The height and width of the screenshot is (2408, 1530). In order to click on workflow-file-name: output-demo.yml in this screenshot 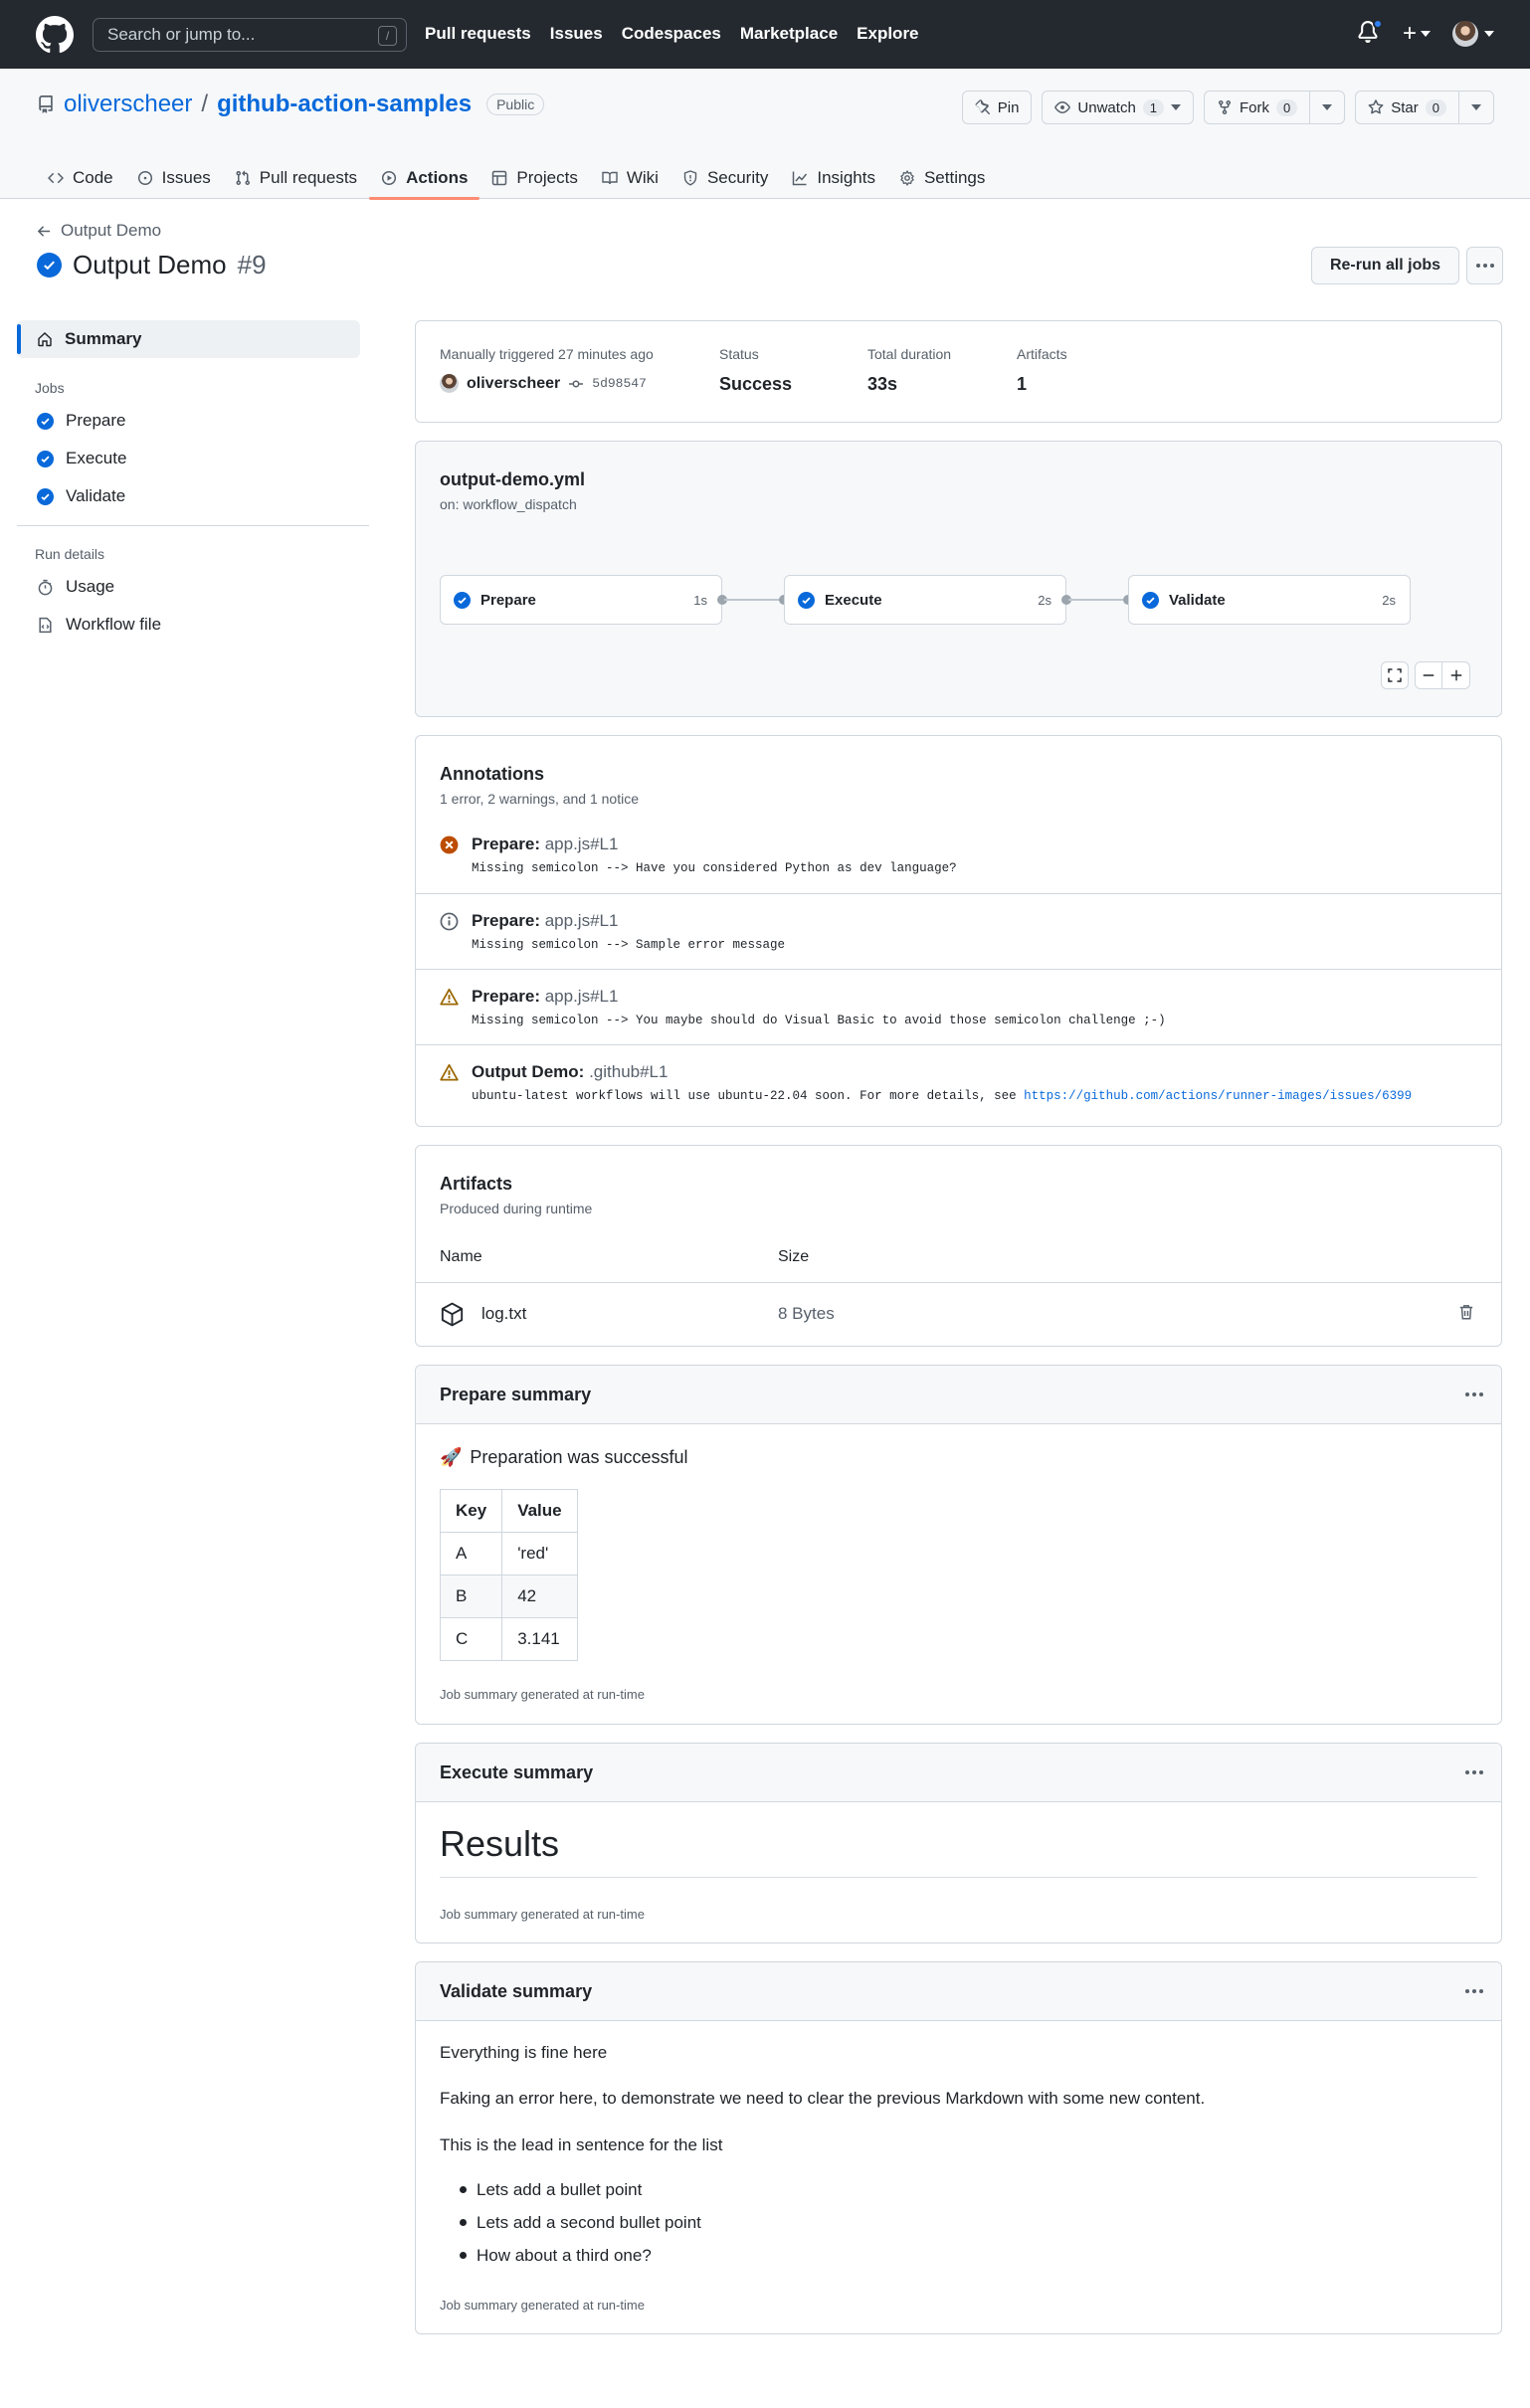, I will do `click(512, 479)`.